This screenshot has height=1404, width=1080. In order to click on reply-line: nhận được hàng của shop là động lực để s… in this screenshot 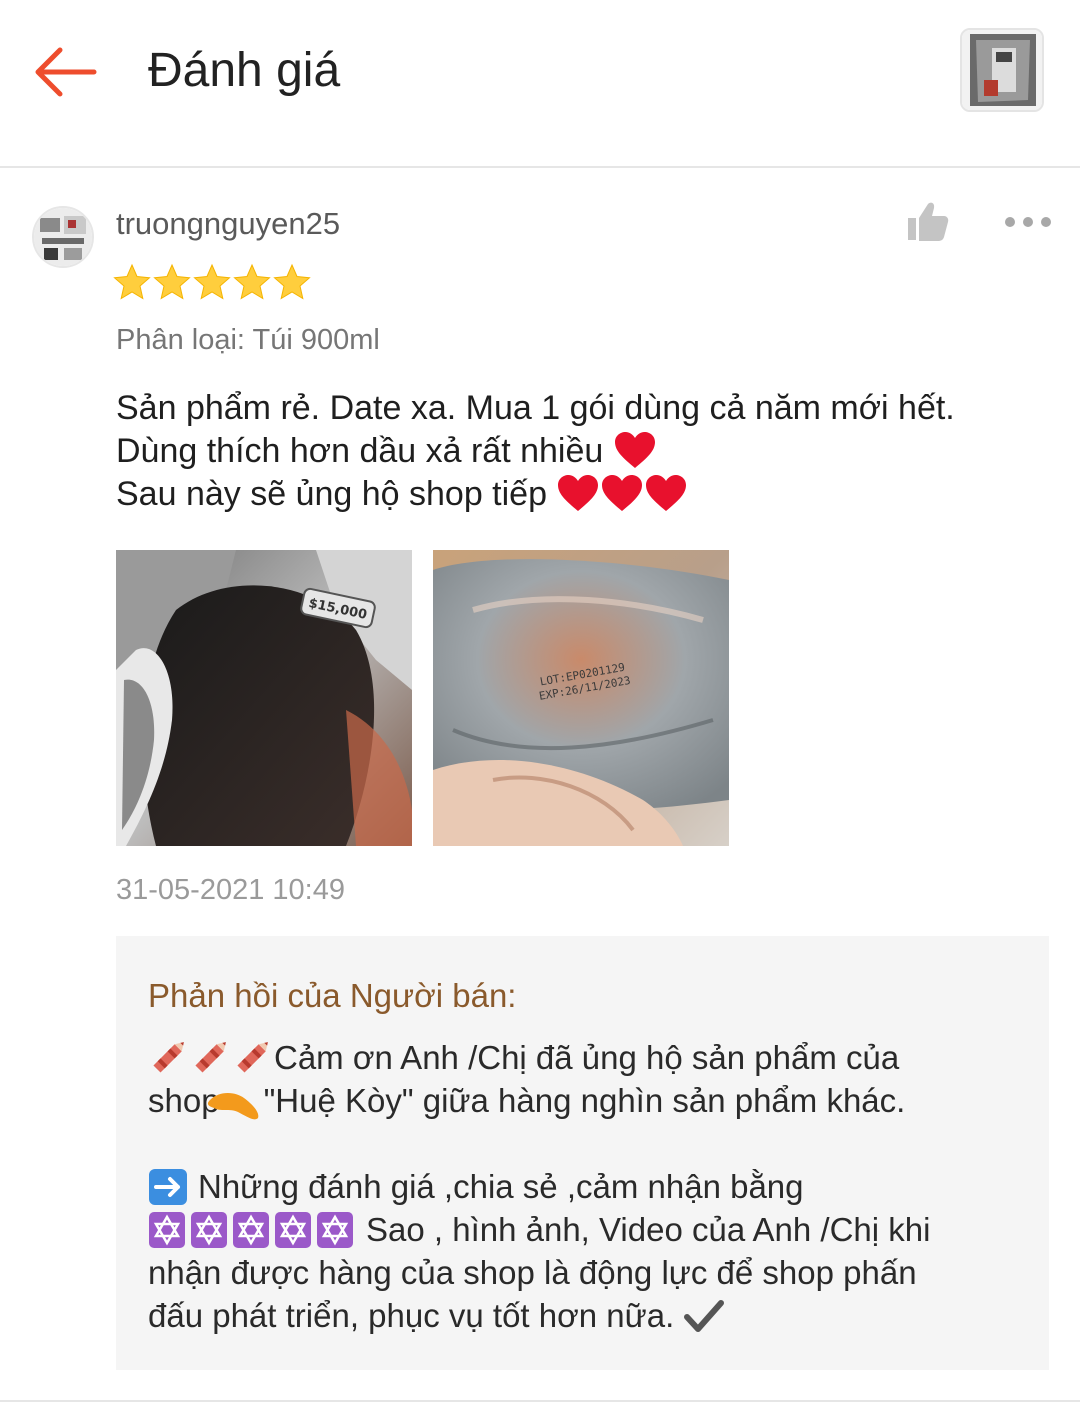, I will do `click(532, 1272)`.